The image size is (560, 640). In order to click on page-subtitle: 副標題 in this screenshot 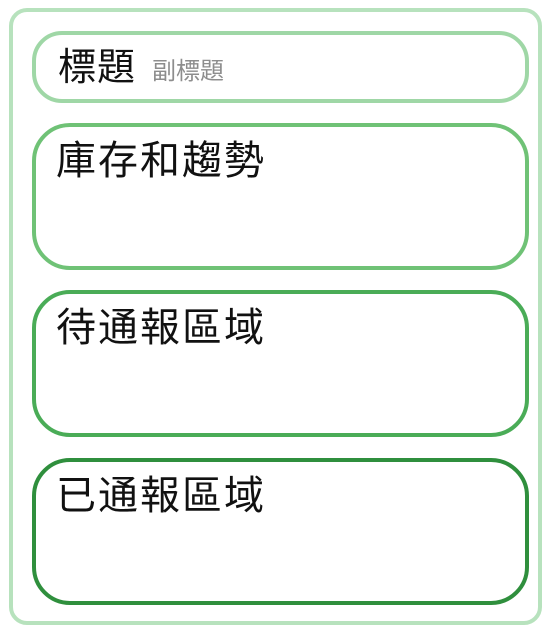, I will do `click(188, 71)`.